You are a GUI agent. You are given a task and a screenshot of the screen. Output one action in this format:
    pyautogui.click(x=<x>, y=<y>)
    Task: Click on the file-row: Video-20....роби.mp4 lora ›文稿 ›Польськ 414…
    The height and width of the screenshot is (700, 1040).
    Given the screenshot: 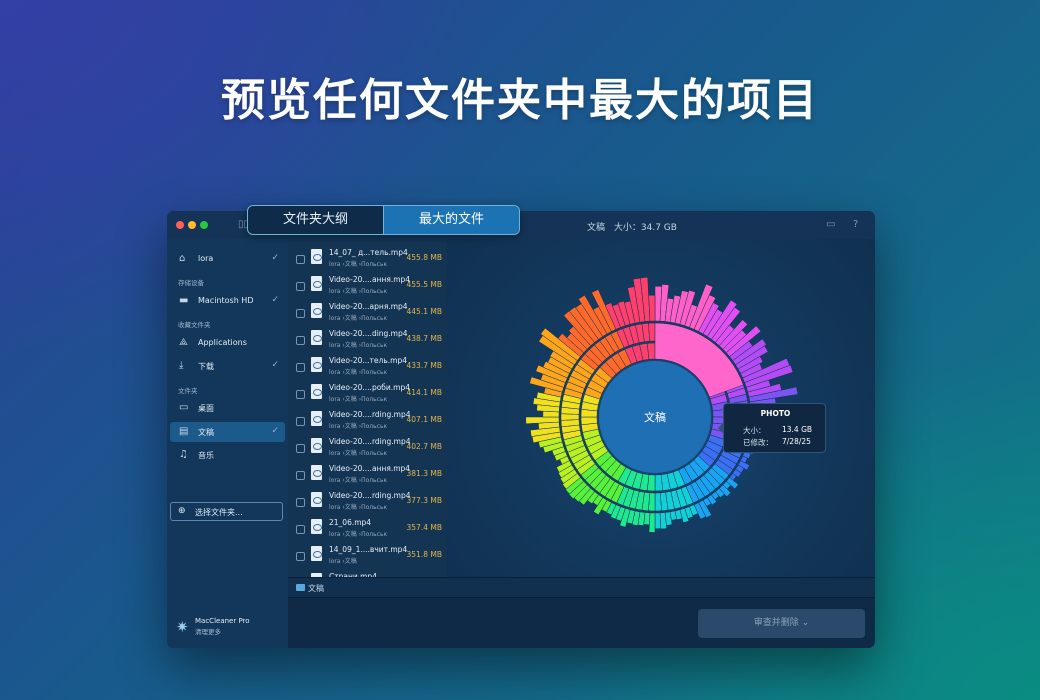 What is the action you would take?
    pyautogui.click(x=367, y=393)
    